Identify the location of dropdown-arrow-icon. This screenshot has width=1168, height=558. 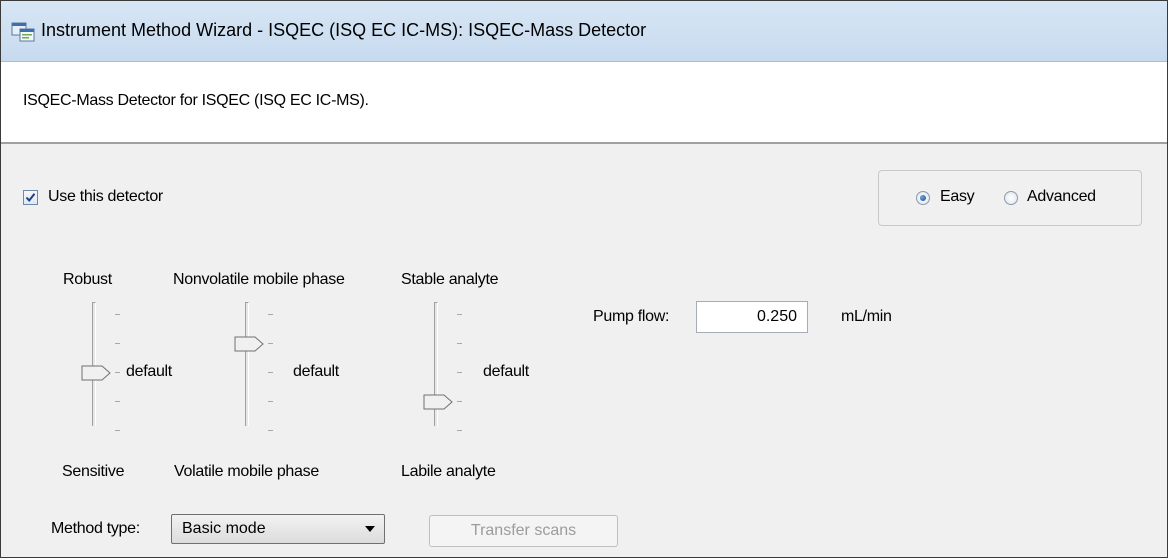
(370, 529).